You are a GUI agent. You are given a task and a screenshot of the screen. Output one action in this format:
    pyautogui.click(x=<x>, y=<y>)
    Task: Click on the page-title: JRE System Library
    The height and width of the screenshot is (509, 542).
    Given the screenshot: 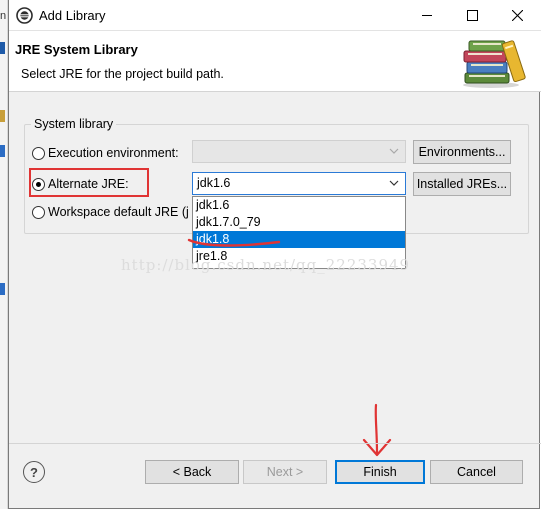 What is the action you would take?
    pyautogui.click(x=76, y=49)
    